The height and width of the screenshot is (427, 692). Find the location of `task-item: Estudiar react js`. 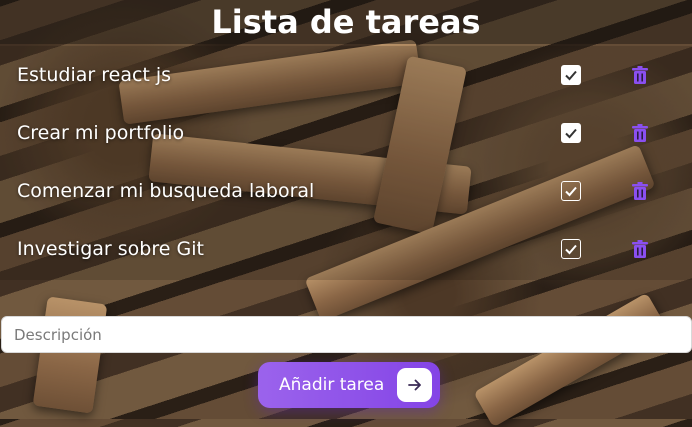

task-item: Estudiar react js is located at coordinates (346, 75).